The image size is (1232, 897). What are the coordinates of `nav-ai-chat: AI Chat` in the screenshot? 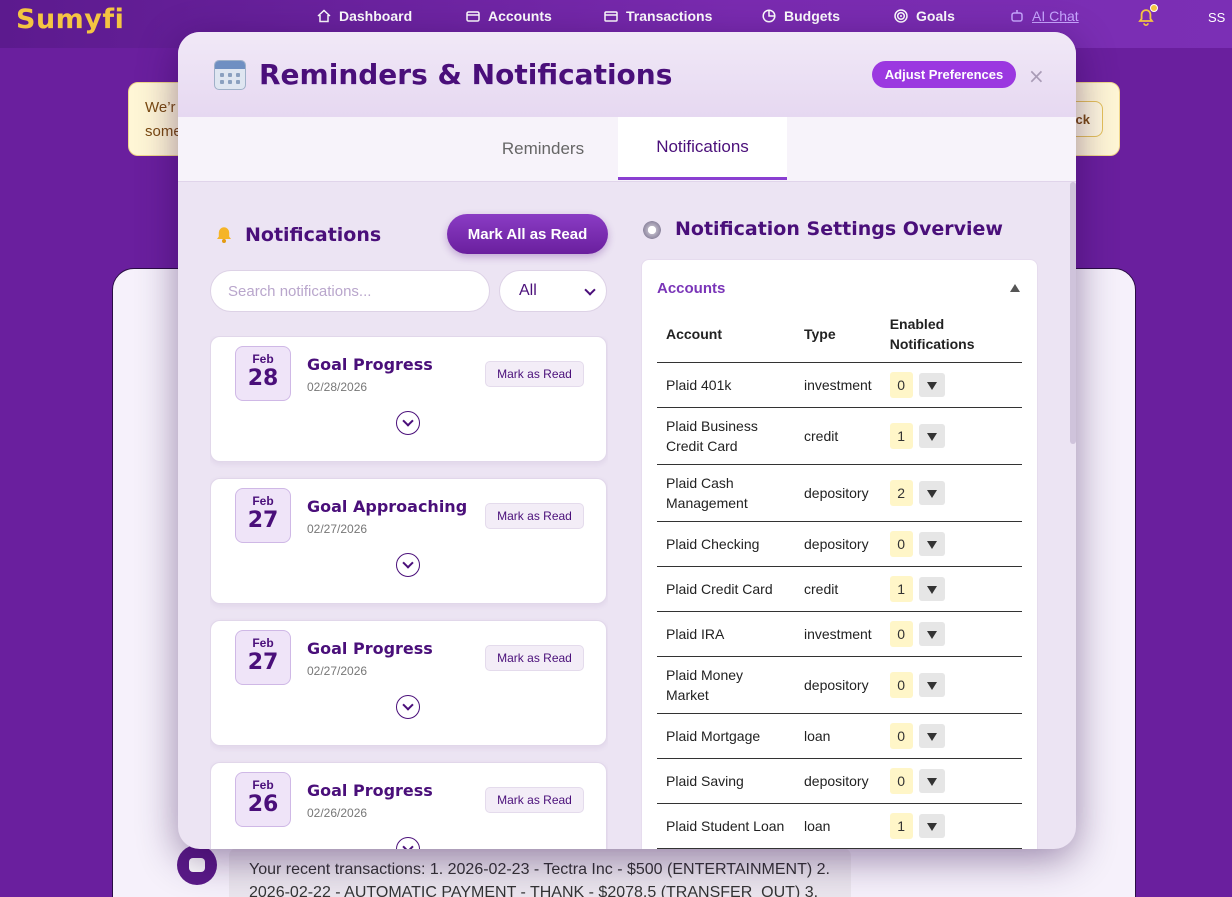 It's located at (1044, 16).